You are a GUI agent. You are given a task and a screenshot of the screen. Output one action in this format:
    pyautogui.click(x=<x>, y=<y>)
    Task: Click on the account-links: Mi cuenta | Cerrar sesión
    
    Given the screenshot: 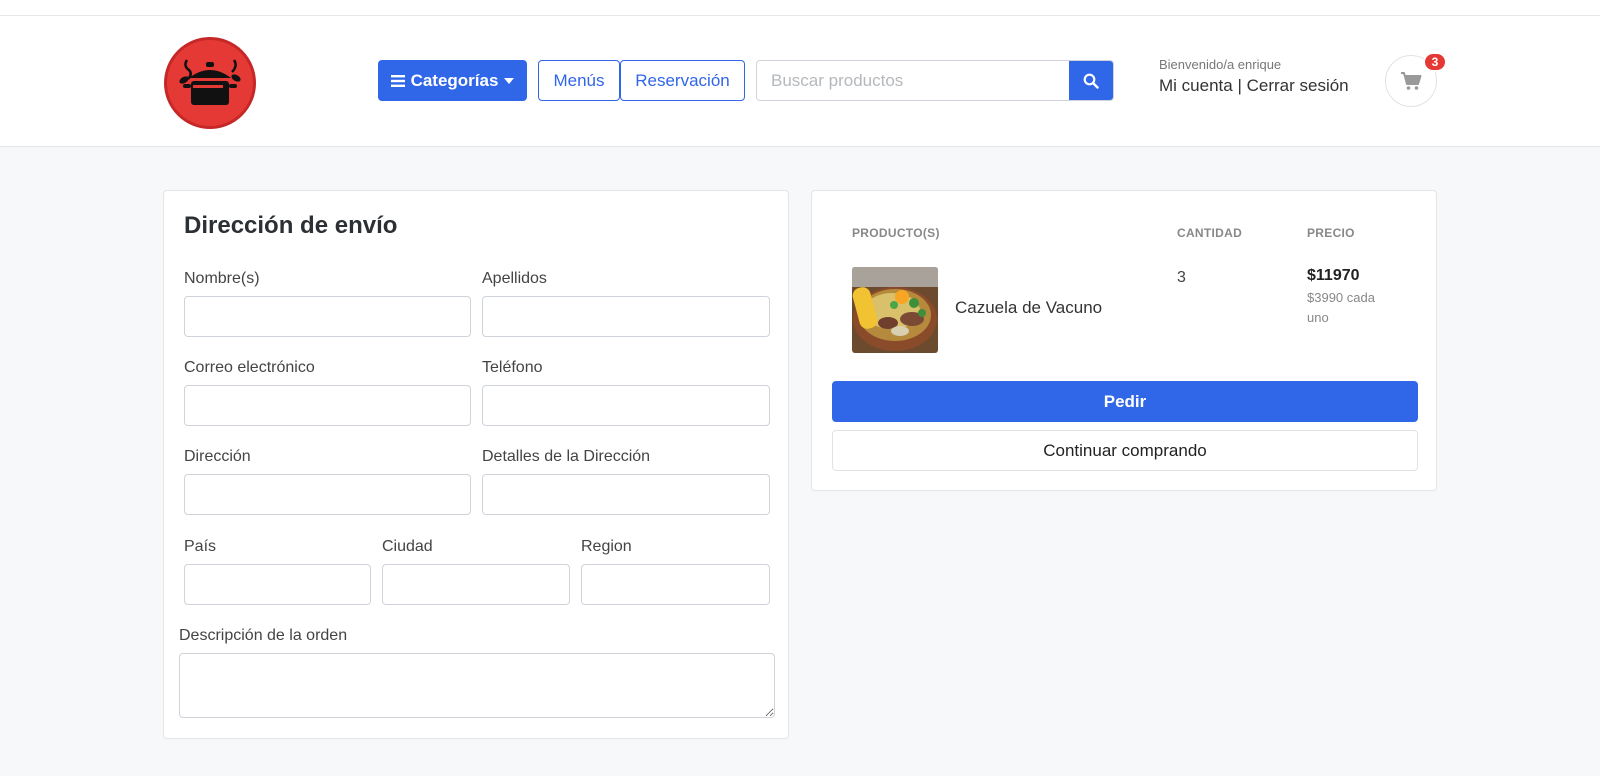 What is the action you would take?
    pyautogui.click(x=1254, y=86)
    